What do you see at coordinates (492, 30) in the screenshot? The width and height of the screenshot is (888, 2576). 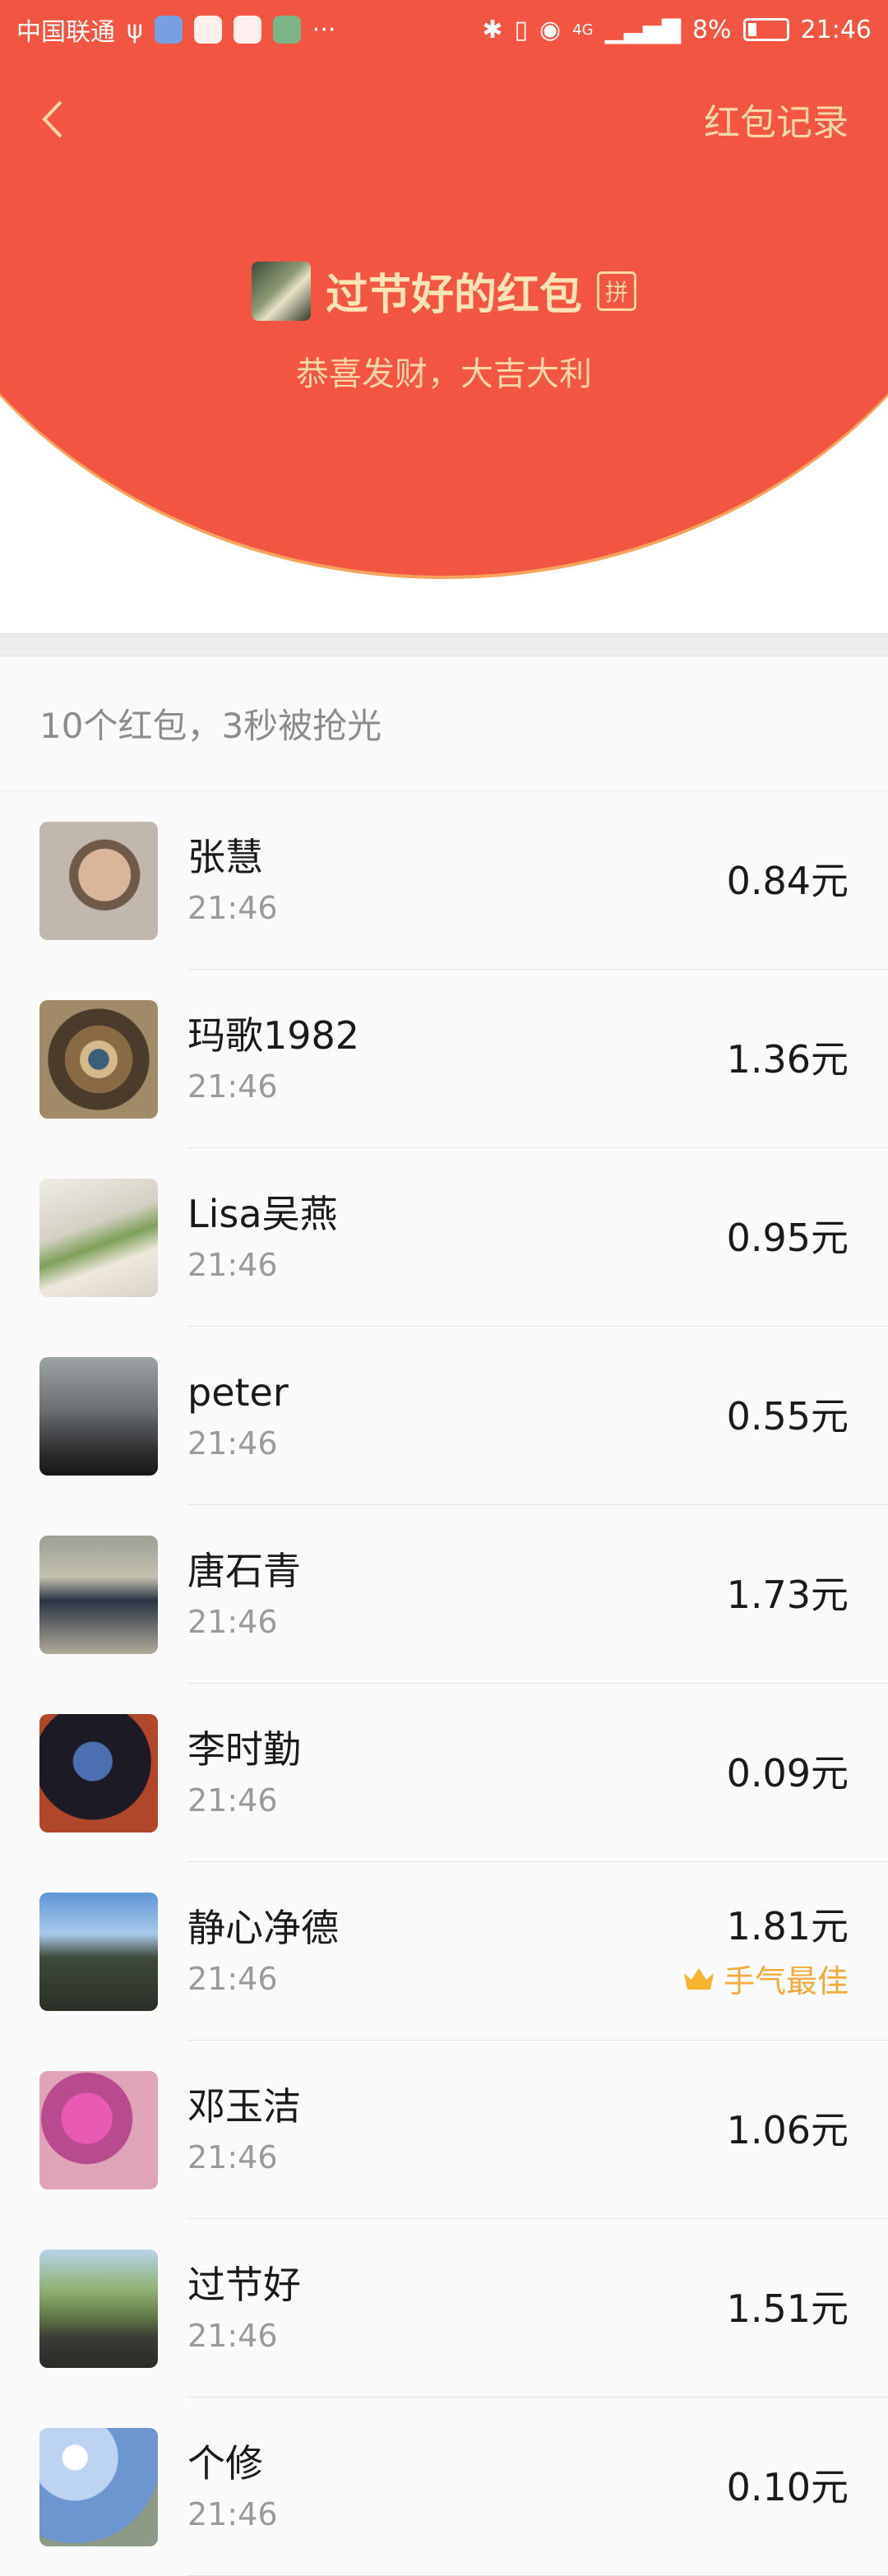 I see `bluetooth-icon: ✱` at bounding box center [492, 30].